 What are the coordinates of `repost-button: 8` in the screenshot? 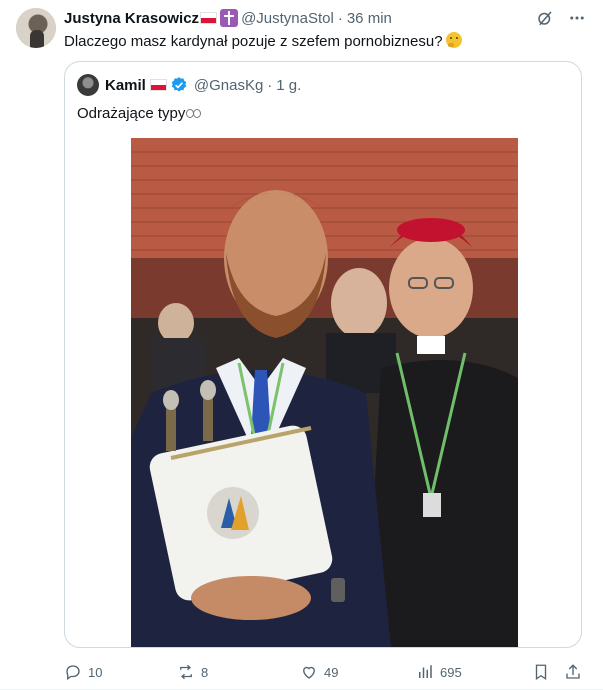 It's located at (192, 672).